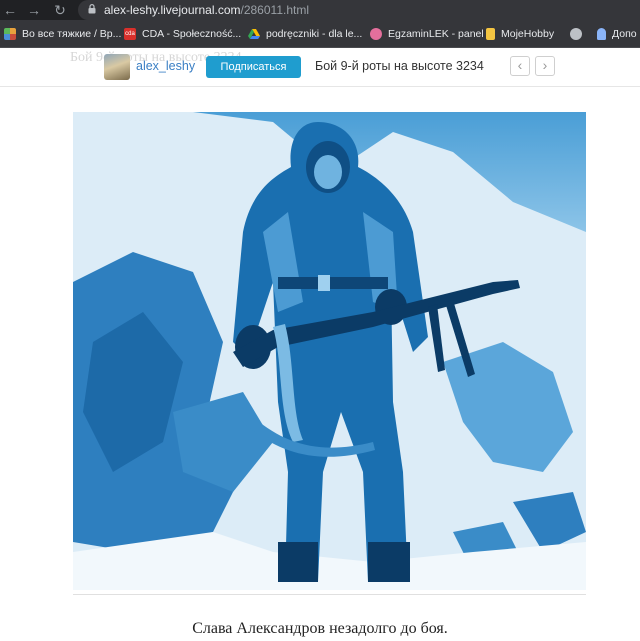 The image size is (640, 641). What do you see at coordinates (254, 33) in the screenshot?
I see `drive-icon` at bounding box center [254, 33].